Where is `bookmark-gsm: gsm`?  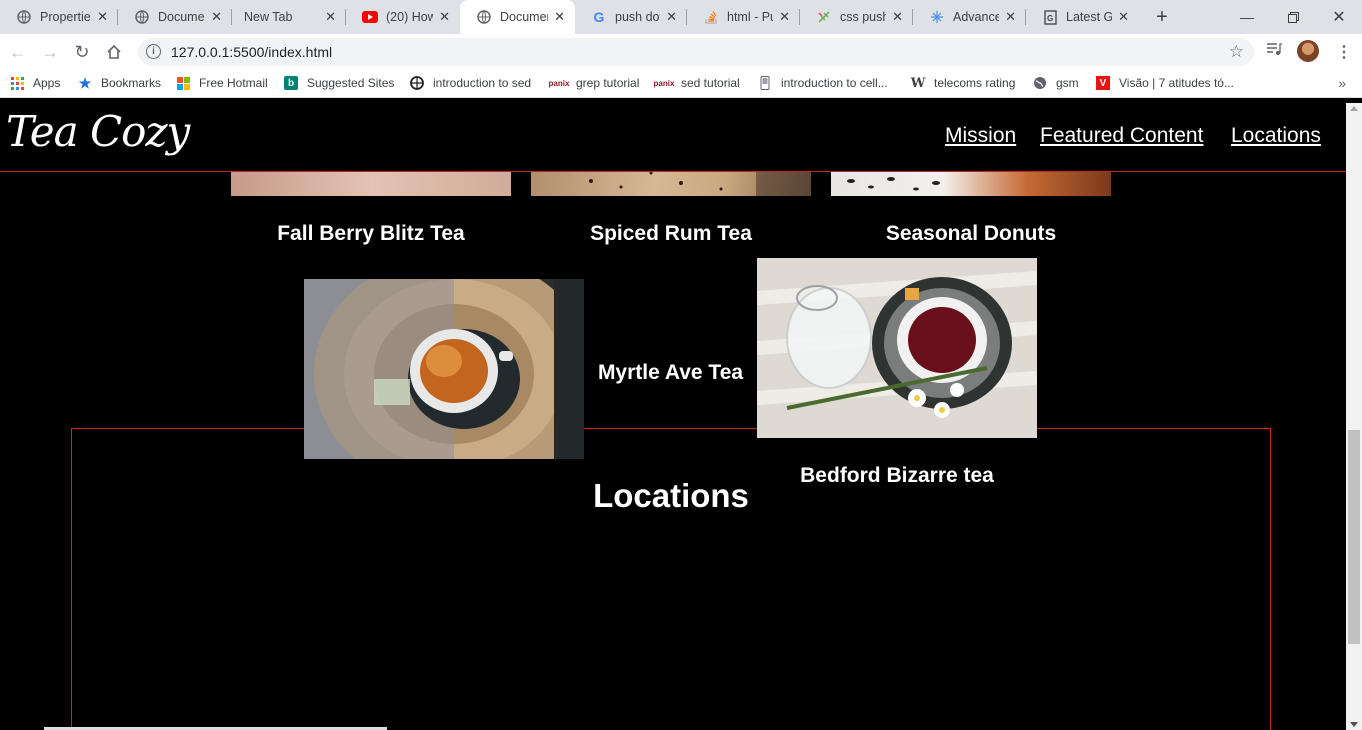
bookmark-gsm: gsm is located at coordinates (1056, 83).